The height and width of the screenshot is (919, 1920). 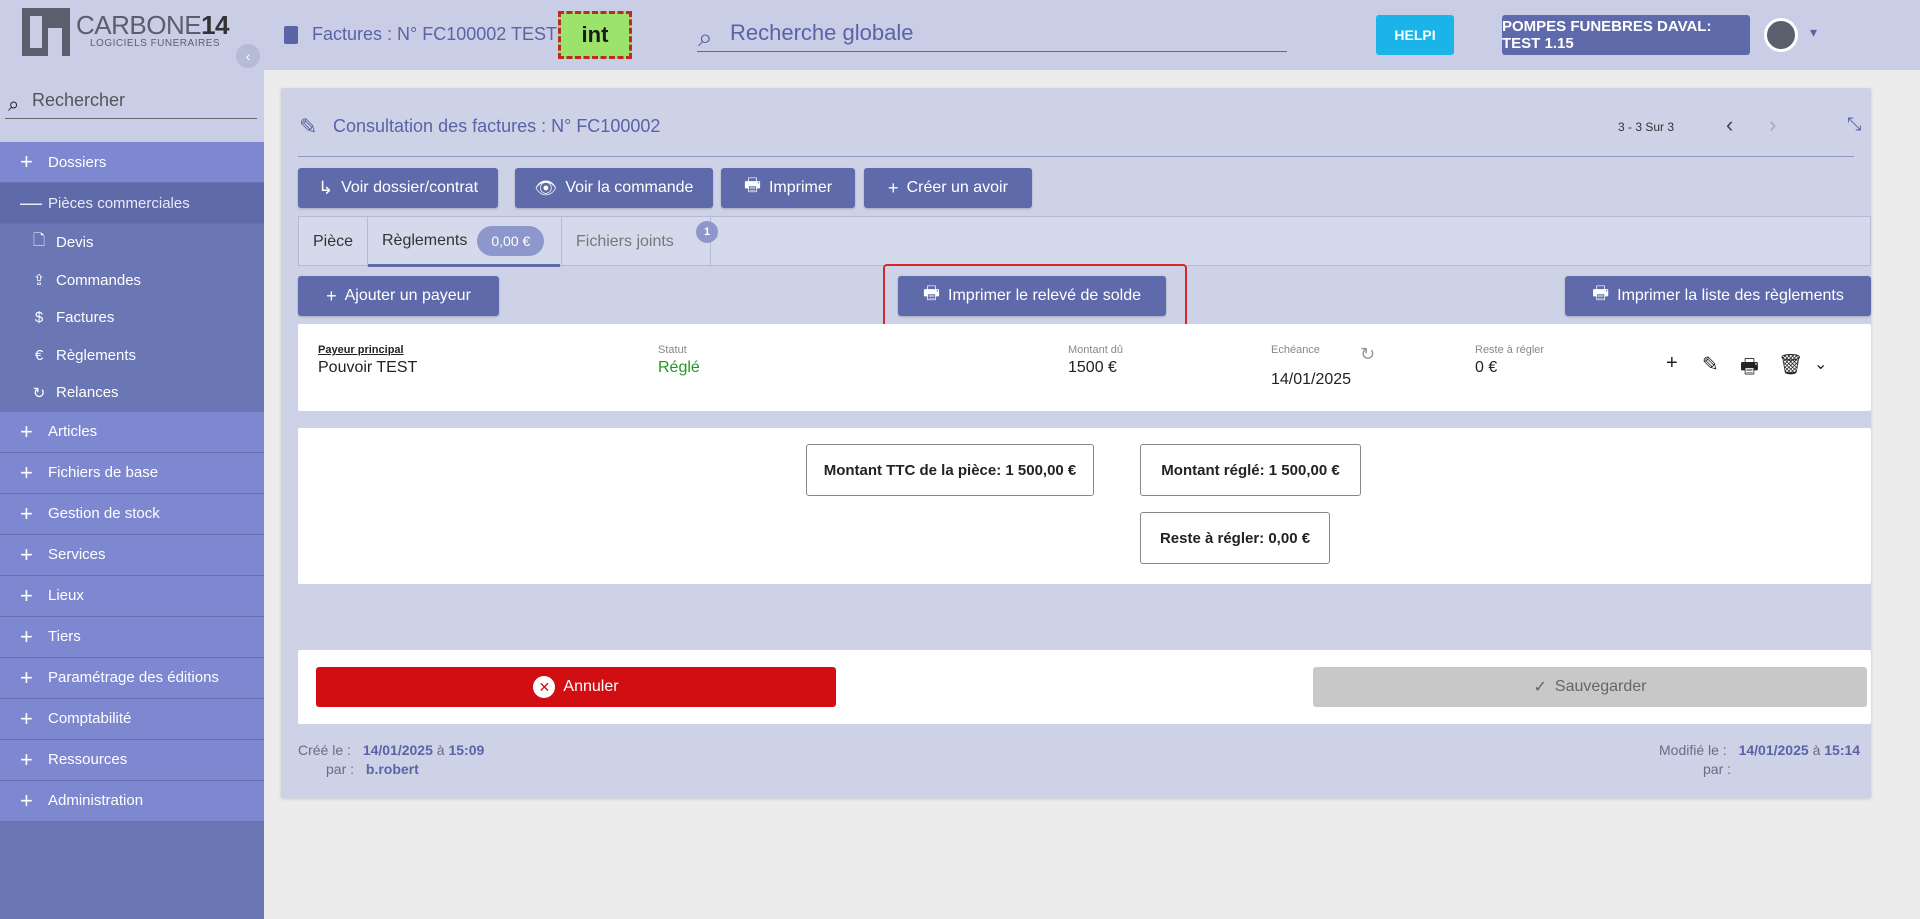 I want to click on sidebar-item-fichiers-de-base: + Fichiers de base, so click(x=132, y=473).